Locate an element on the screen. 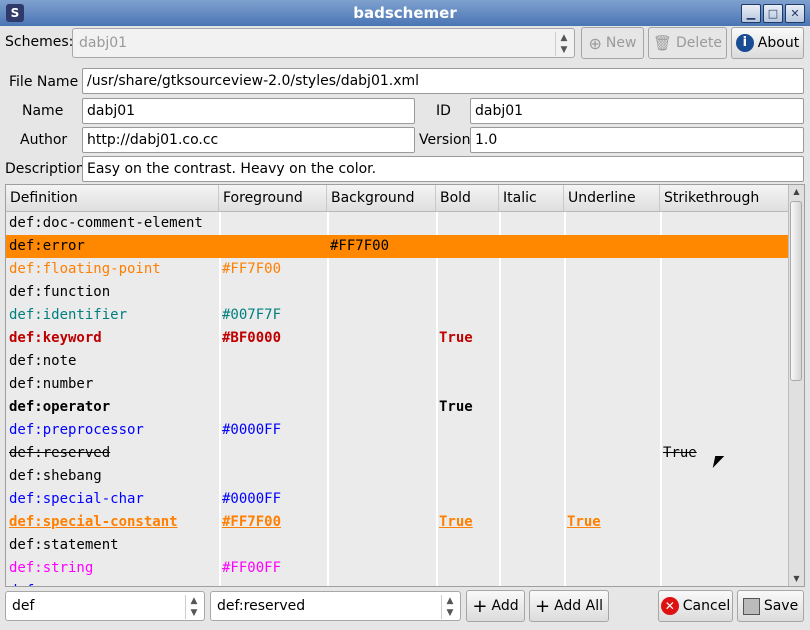  about-button: i About is located at coordinates (767, 43).